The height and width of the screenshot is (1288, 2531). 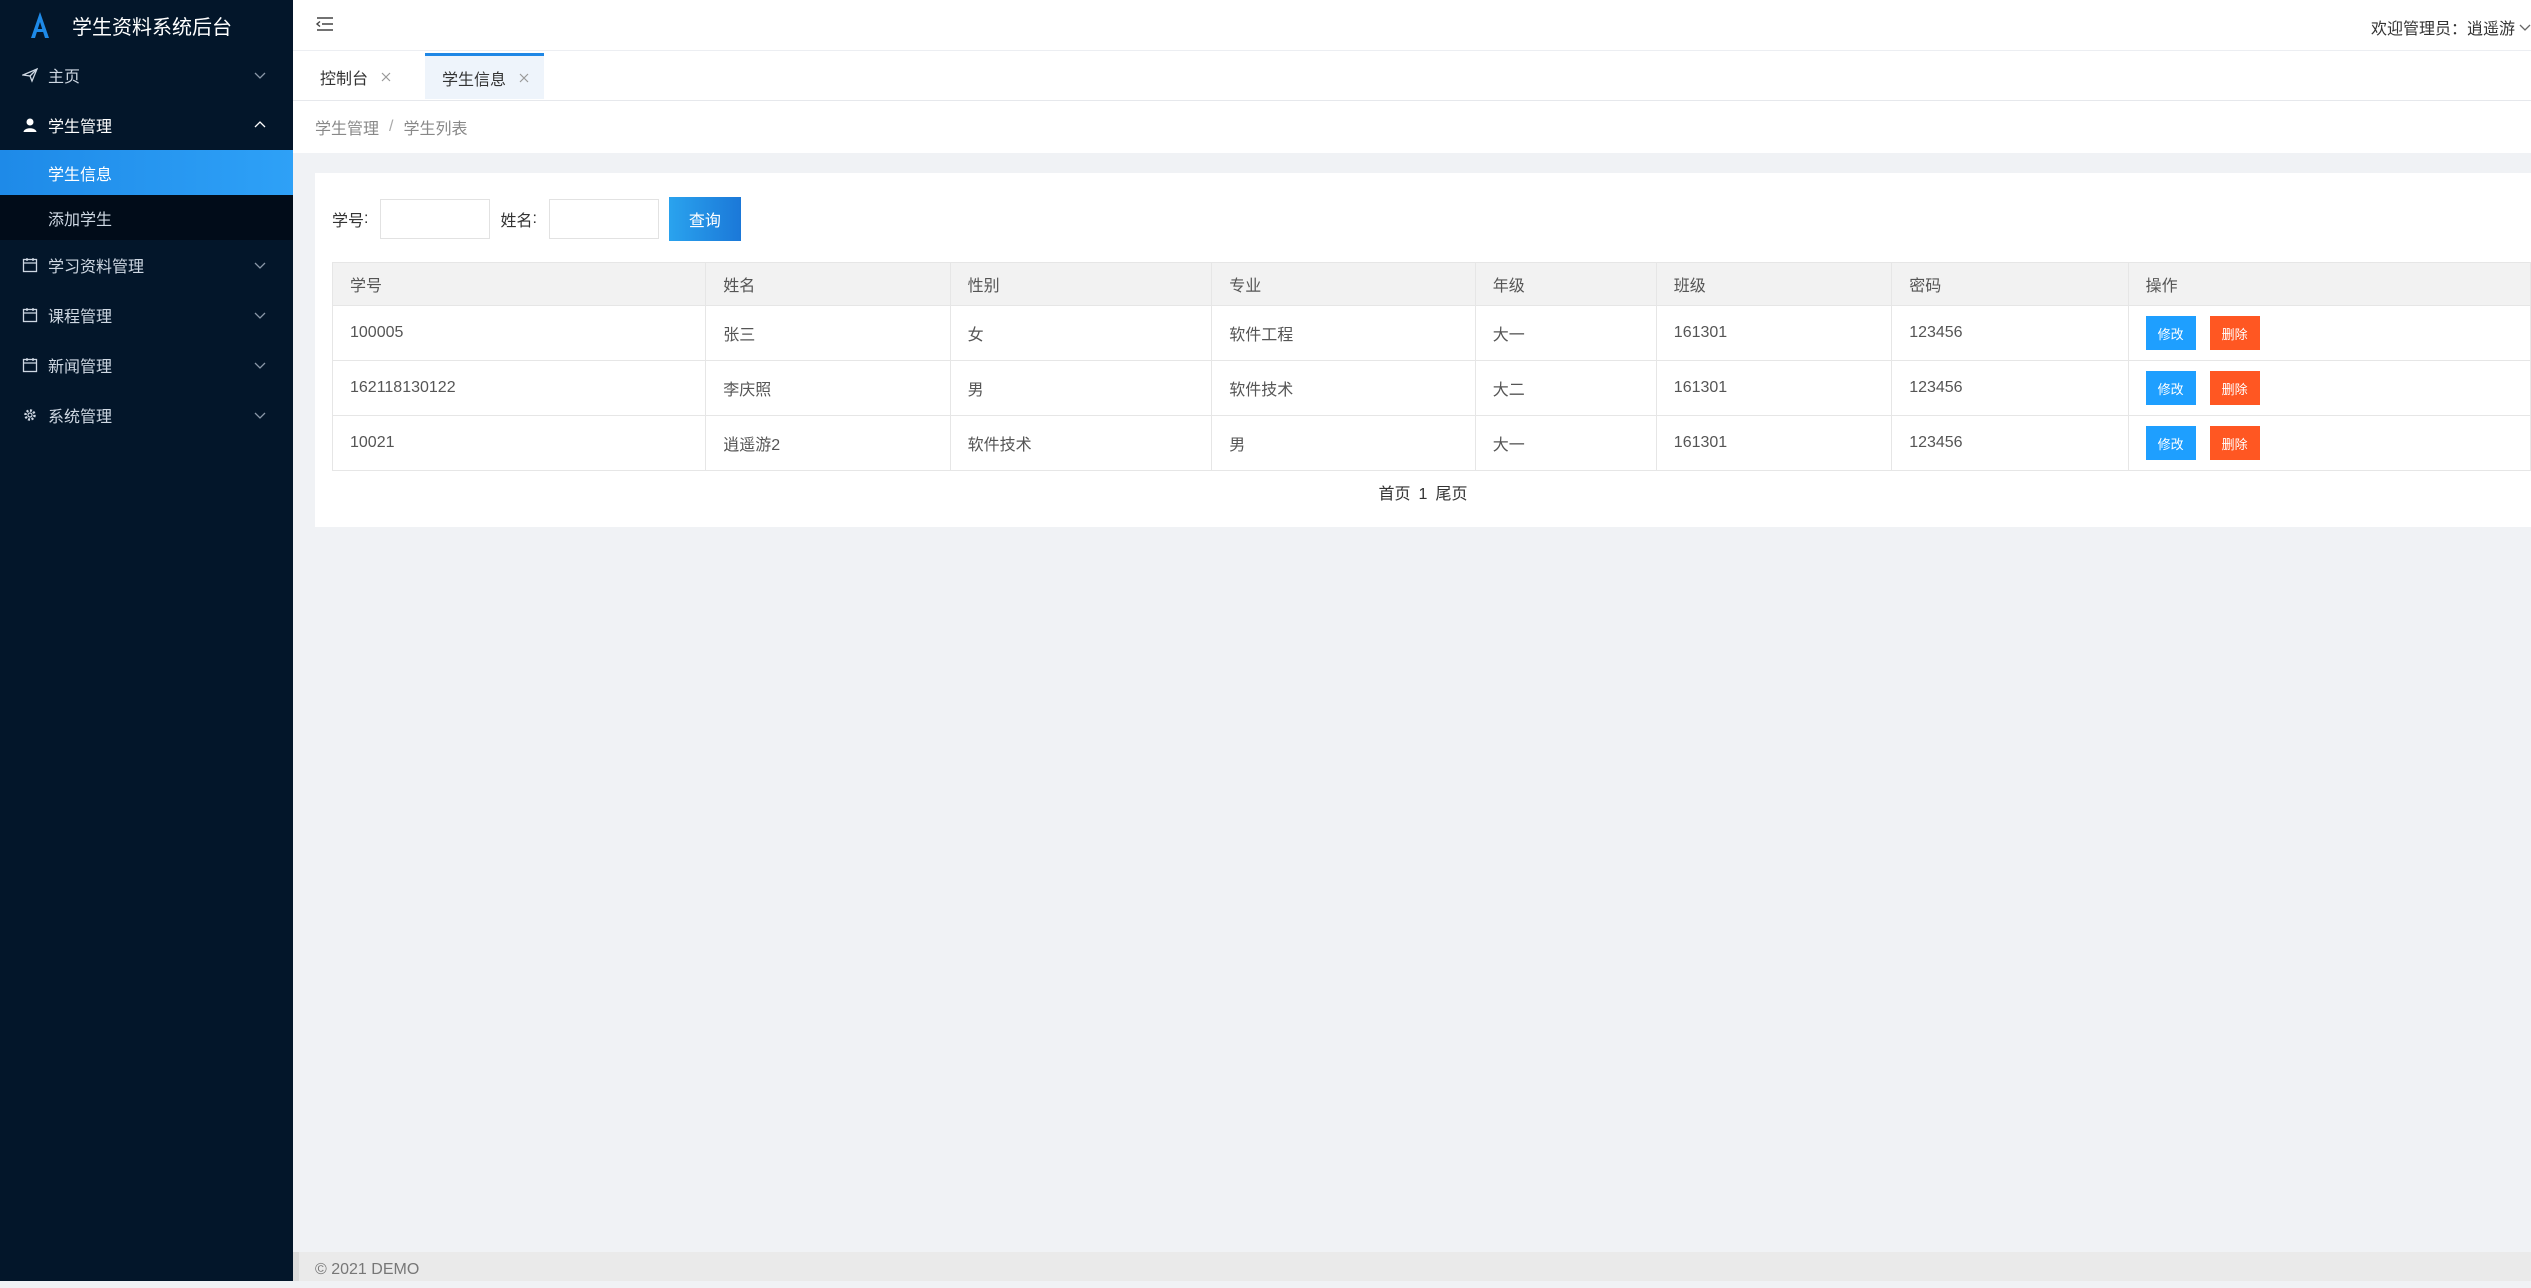 I want to click on column-header: 密码, so click(x=2010, y=284).